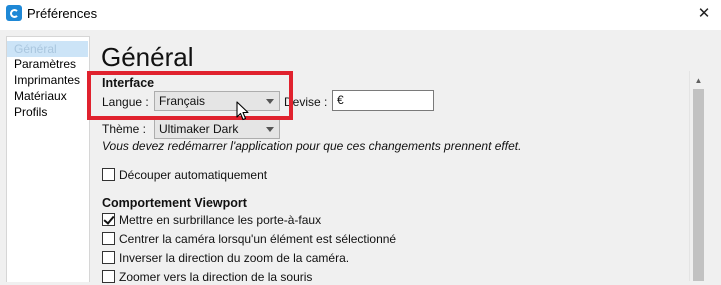  What do you see at coordinates (47, 112) in the screenshot?
I see `sidebar-item-profiles: Profils` at bounding box center [47, 112].